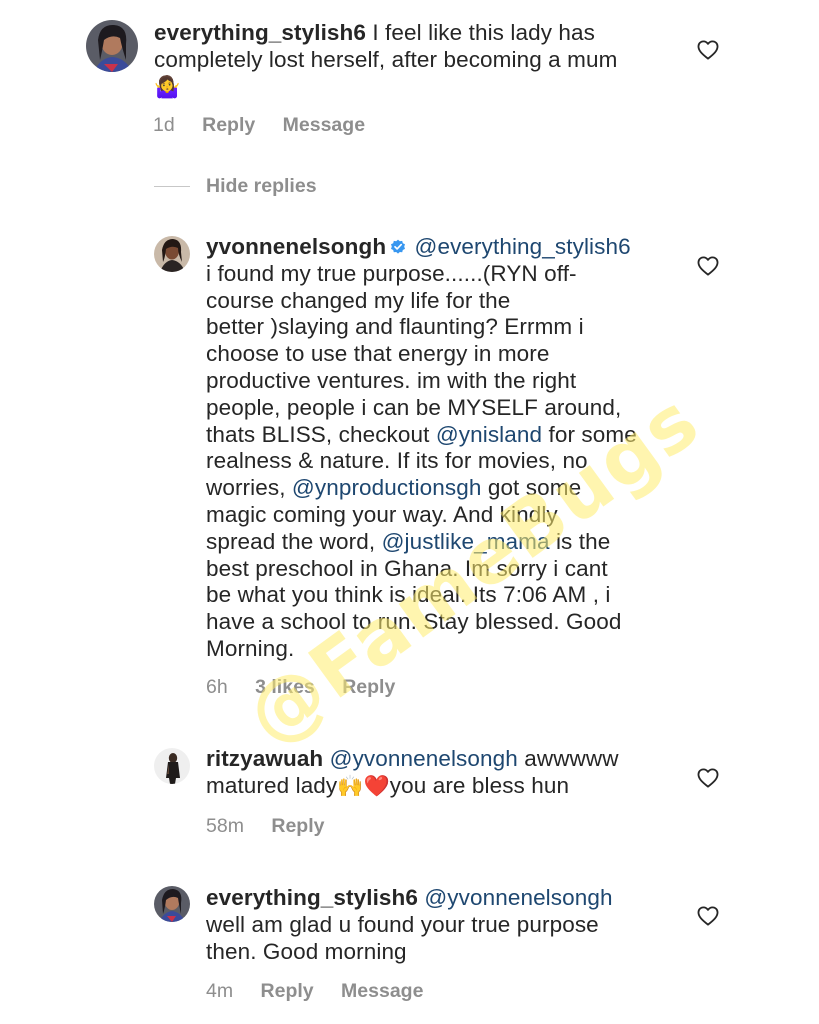 This screenshot has width=819, height=1024. What do you see at coordinates (402, 924) in the screenshot?
I see `comment-body-line: well am glad u found your true purpose` at bounding box center [402, 924].